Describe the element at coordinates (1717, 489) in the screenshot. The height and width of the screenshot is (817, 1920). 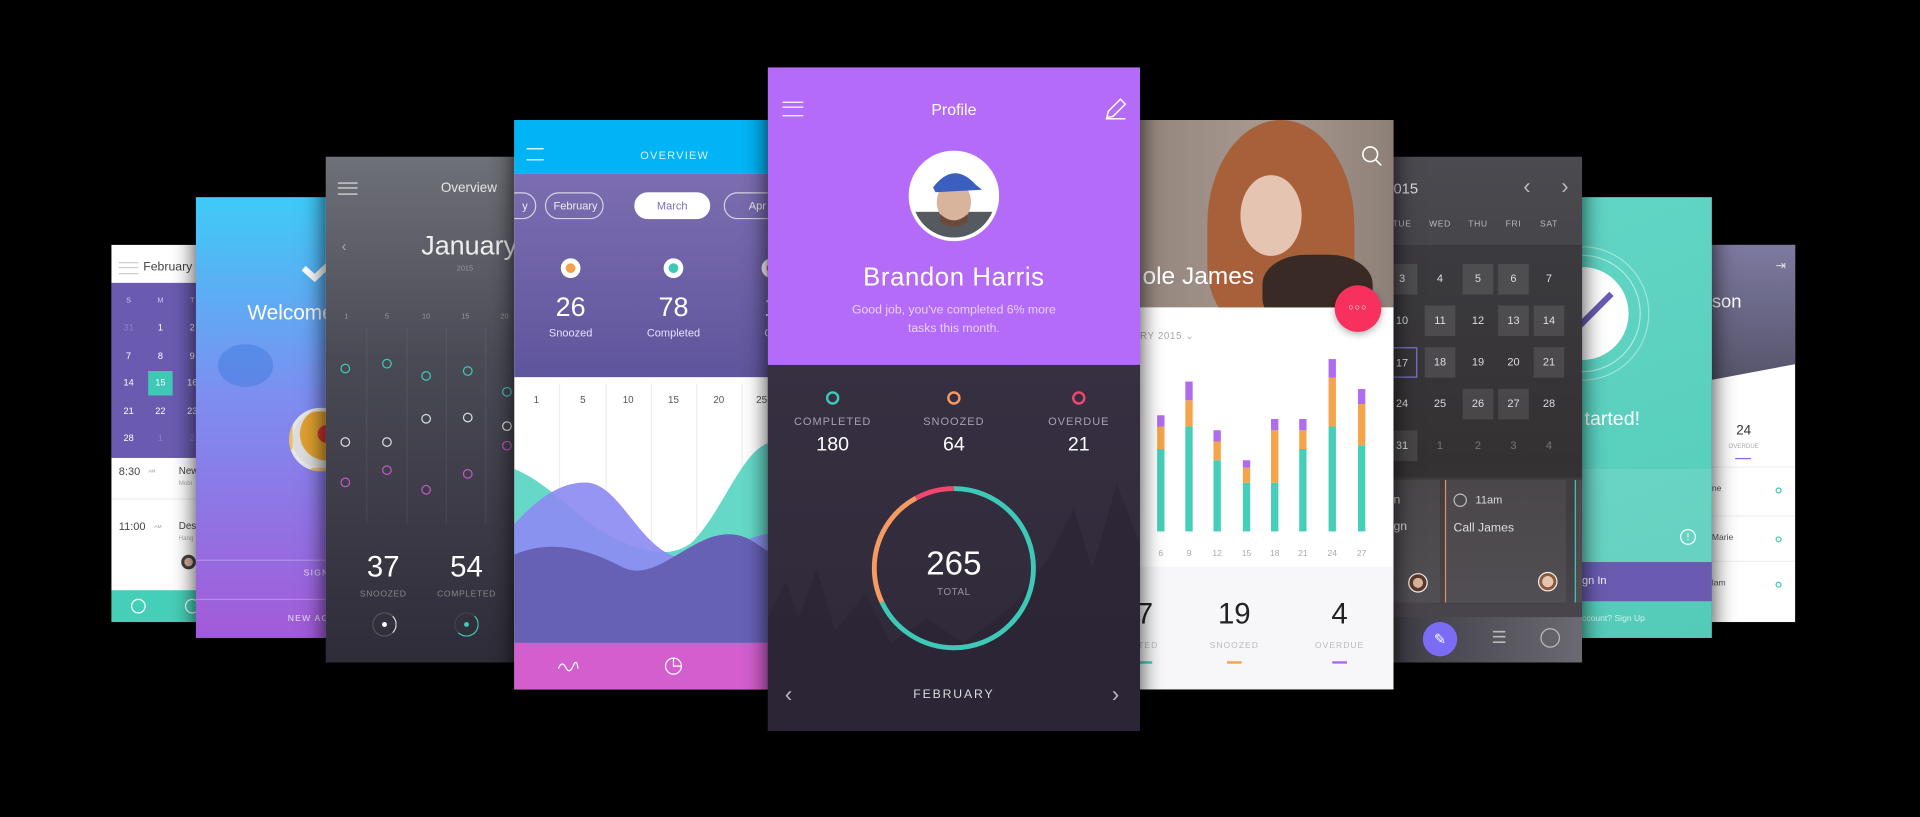
I see `list-item-label: ne` at that location.